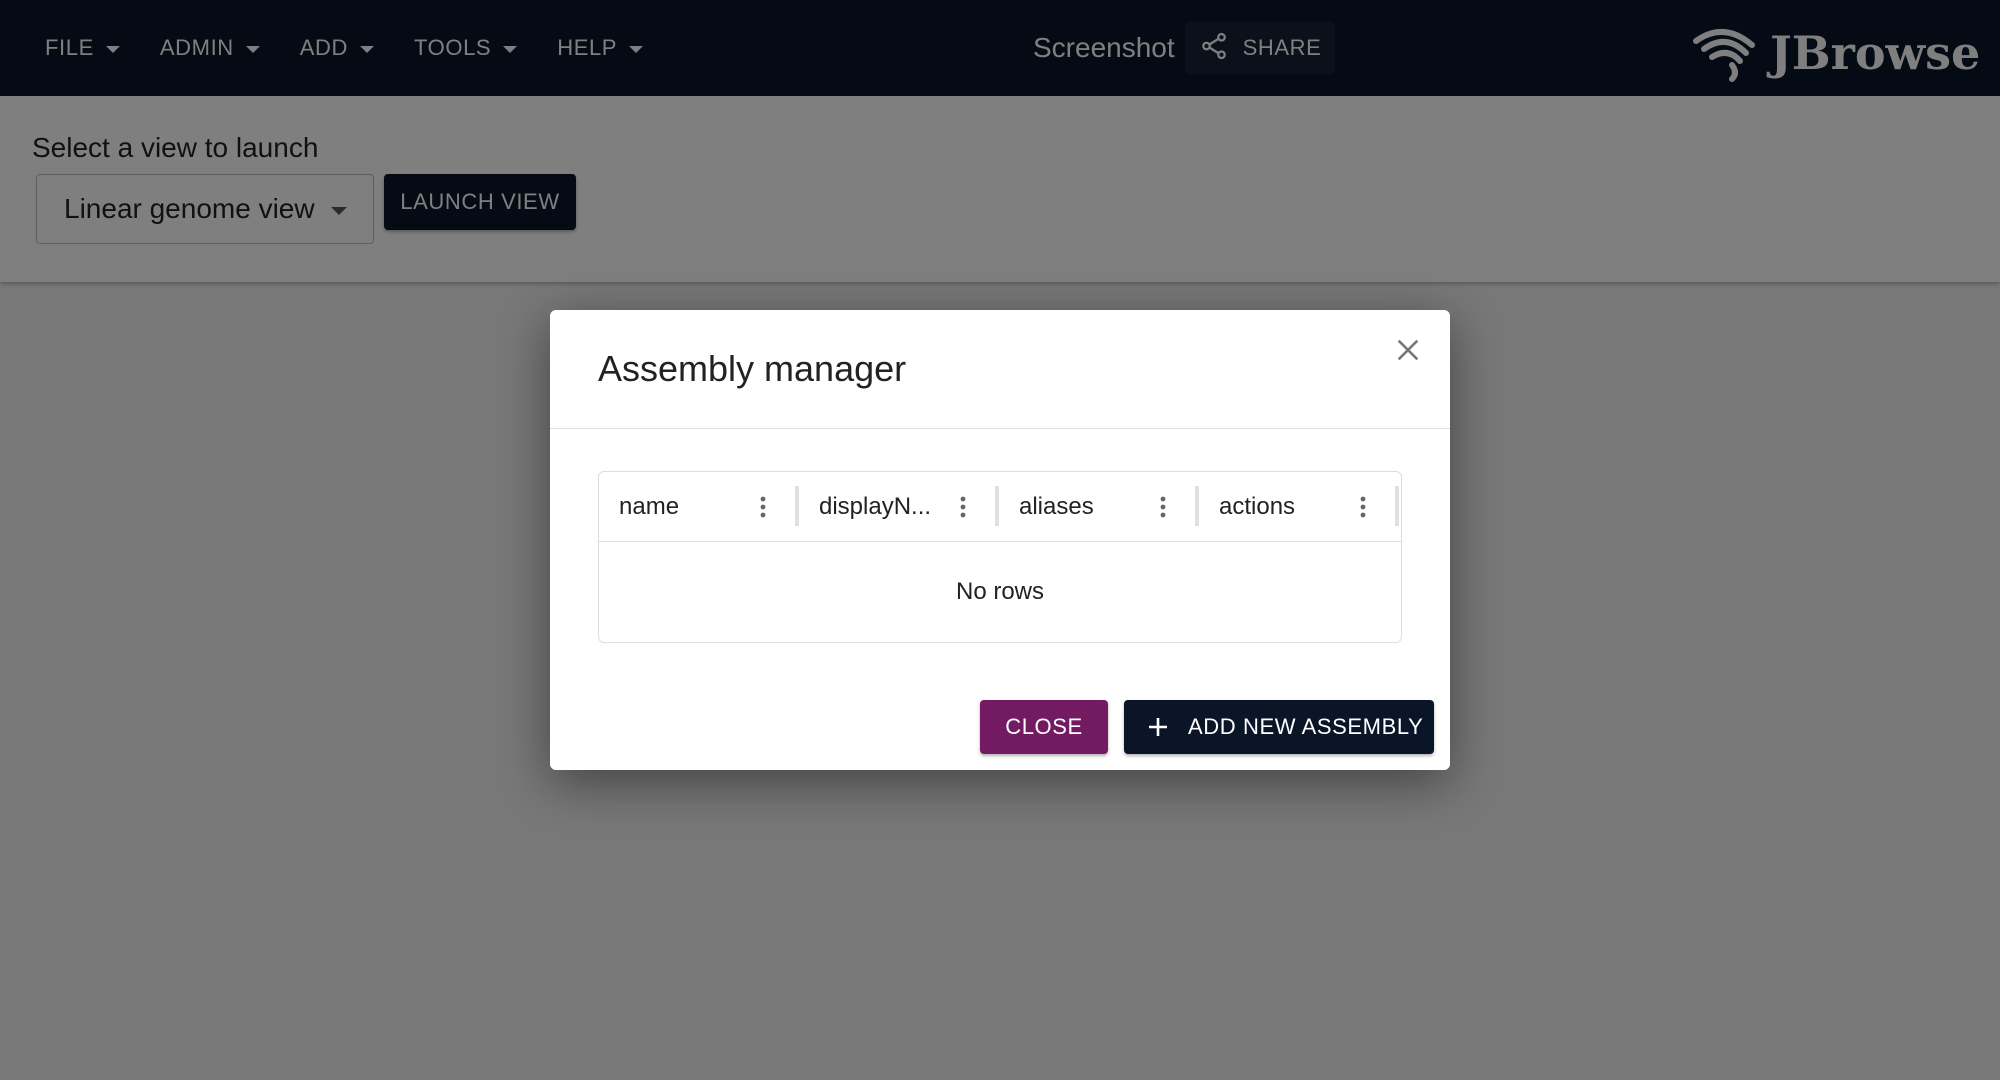 This screenshot has width=2000, height=1080. Describe the element at coordinates (1000, 557) in the screenshot. I see `assembly-table: name displayN... aliases actions No rows` at that location.